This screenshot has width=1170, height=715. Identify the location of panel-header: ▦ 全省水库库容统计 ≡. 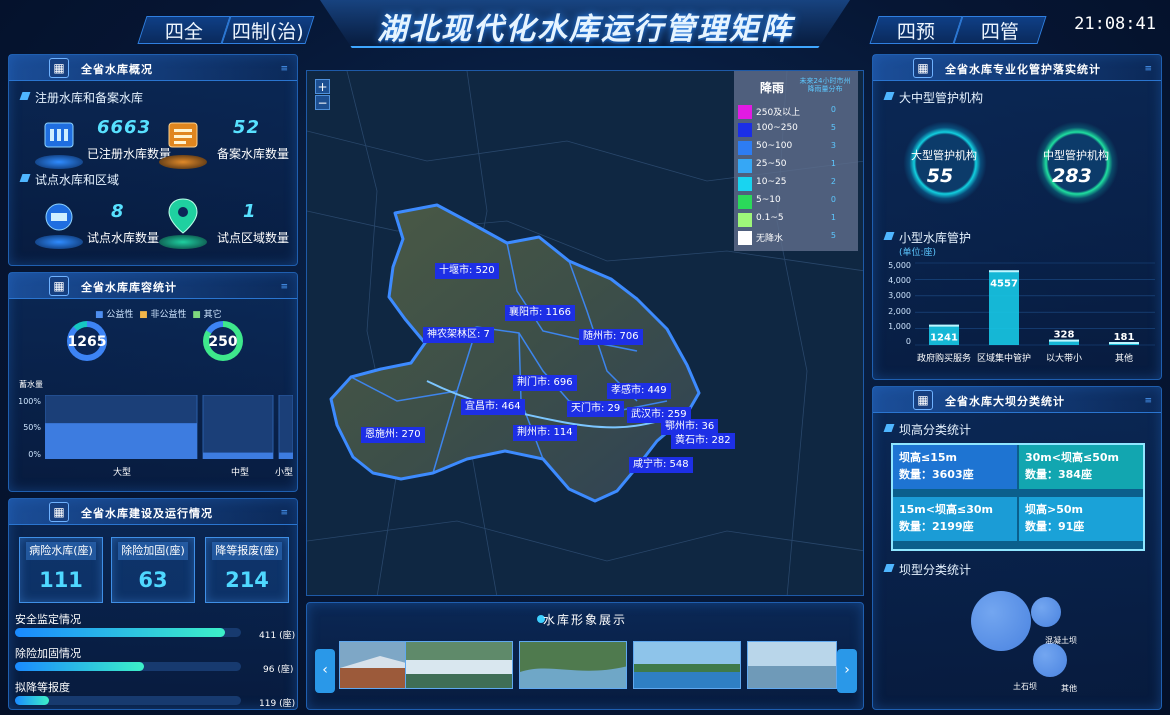
(153, 286).